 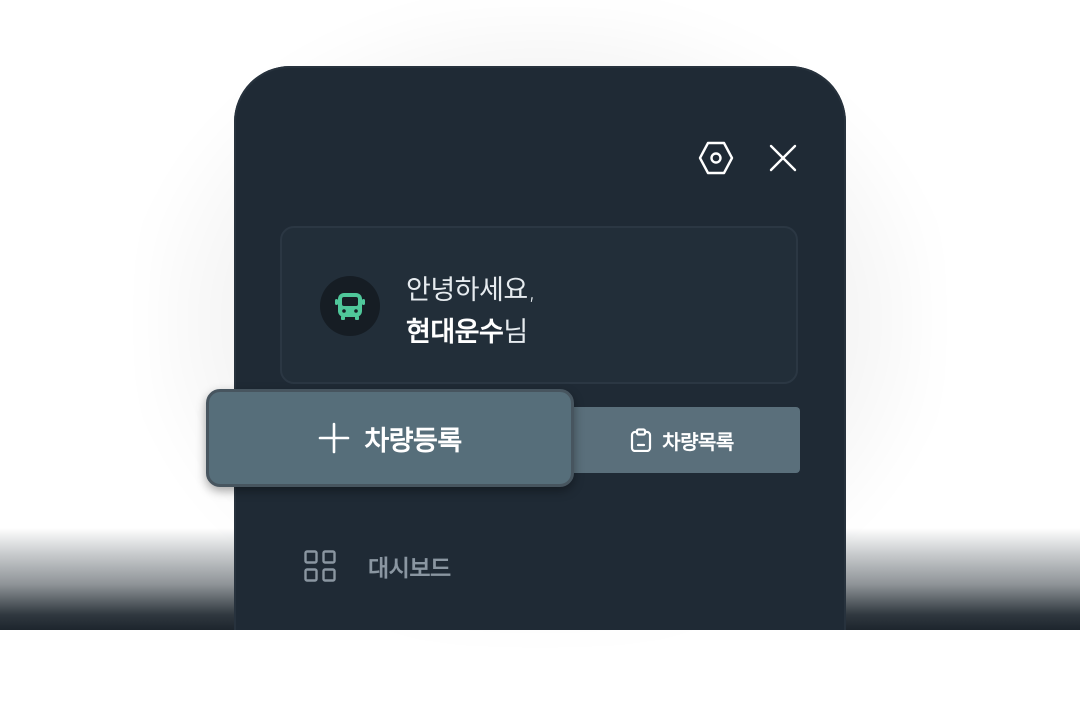 I want to click on grid-icon, so click(x=320, y=566).